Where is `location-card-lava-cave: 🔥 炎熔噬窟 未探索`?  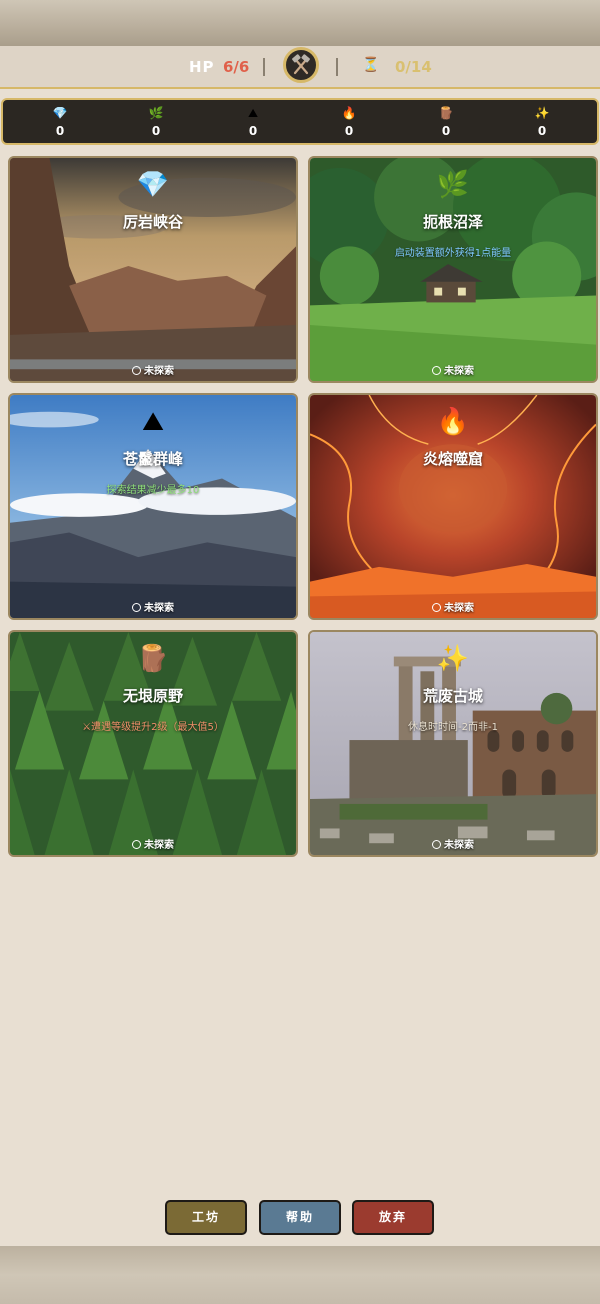
location-card-lava-cave: 🔥 炎熔噬窟 未探索 is located at coordinates (453, 506).